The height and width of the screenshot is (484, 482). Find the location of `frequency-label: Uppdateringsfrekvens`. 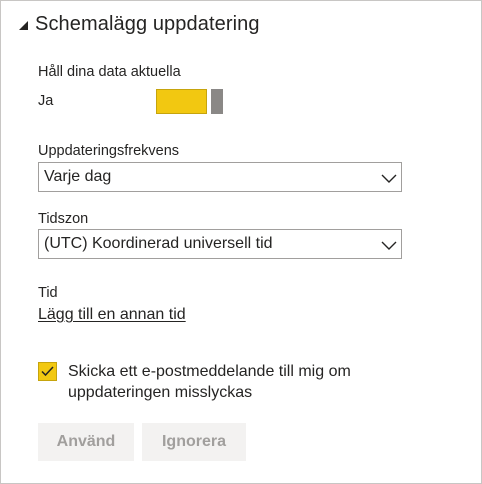

frequency-label: Uppdateringsfrekvens is located at coordinates (109, 151).